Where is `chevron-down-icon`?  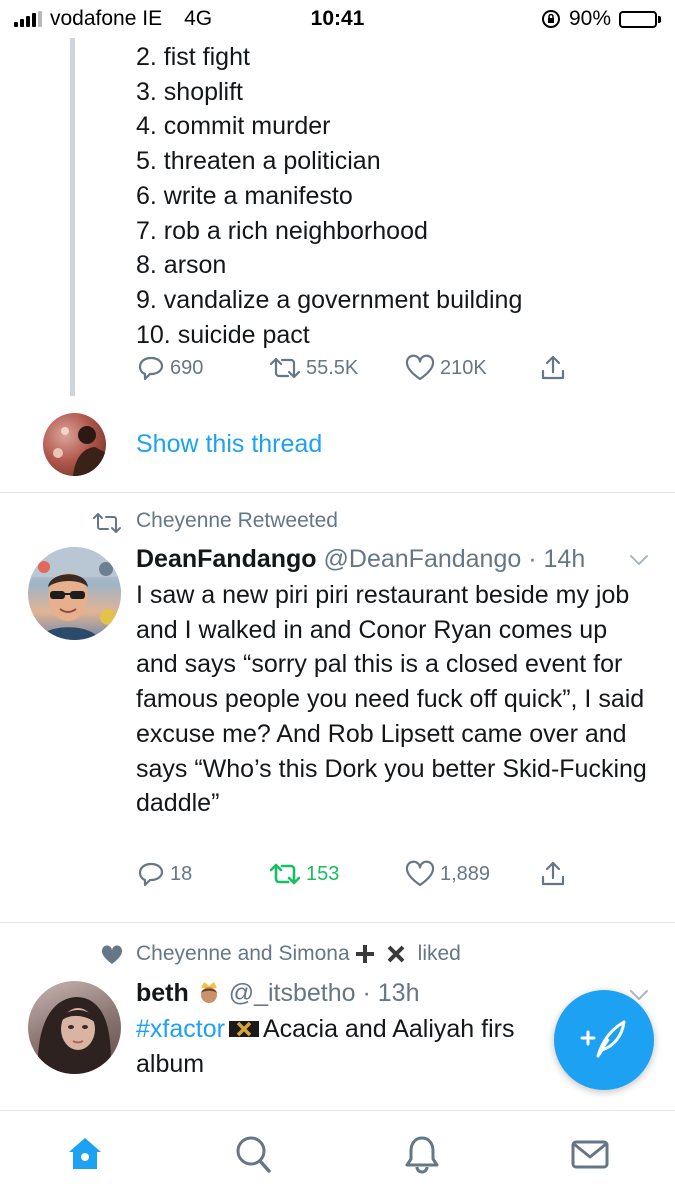 chevron-down-icon is located at coordinates (639, 560).